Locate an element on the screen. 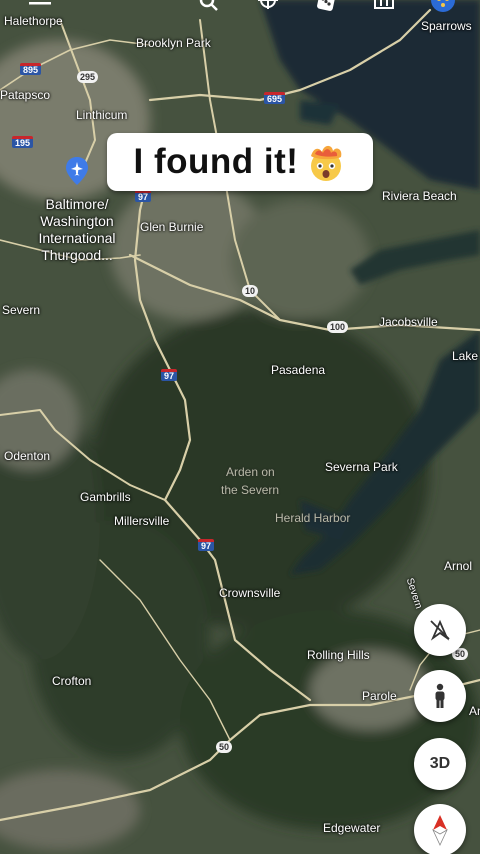  exploding-head-emoji is located at coordinates (326, 163).